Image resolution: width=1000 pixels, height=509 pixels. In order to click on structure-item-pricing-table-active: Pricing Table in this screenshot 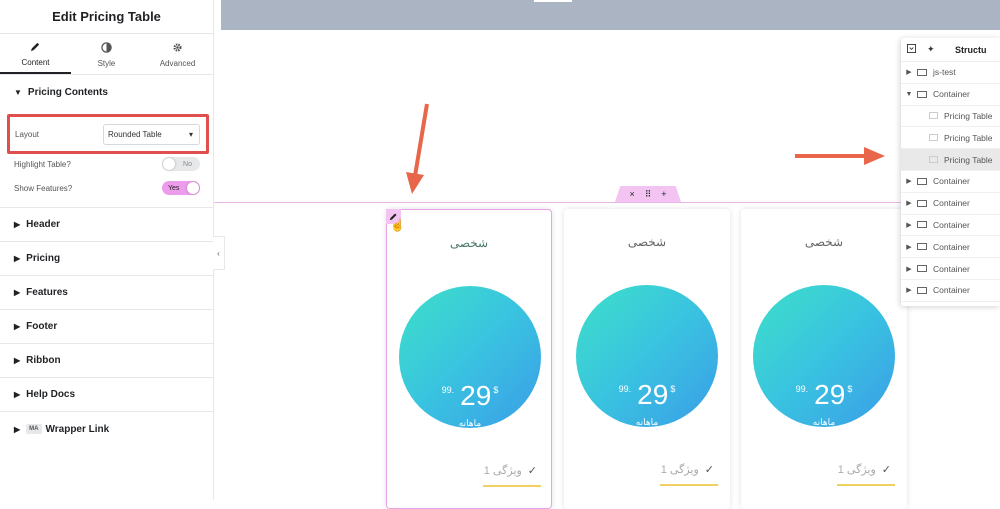, I will do `click(950, 160)`.